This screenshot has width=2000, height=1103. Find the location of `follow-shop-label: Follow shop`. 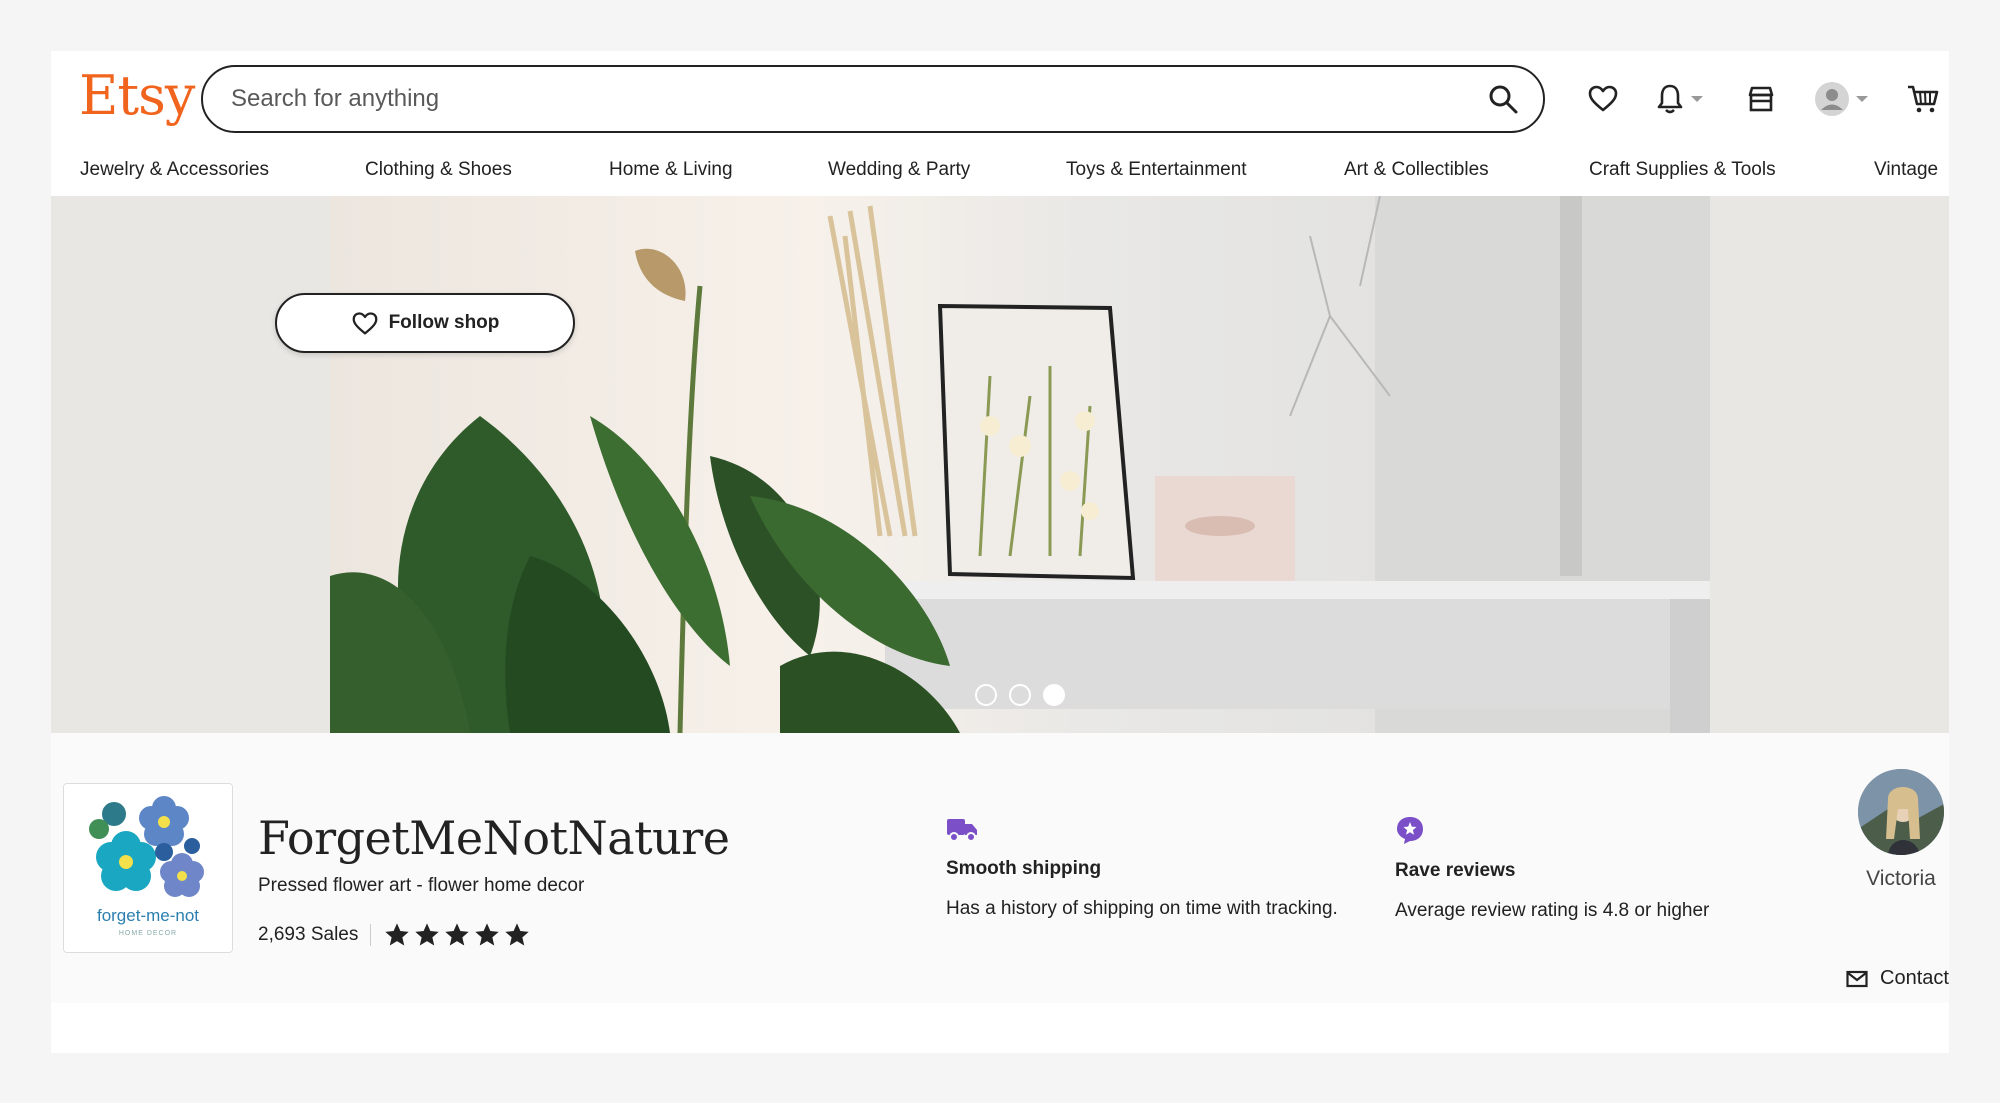

follow-shop-label: Follow shop is located at coordinates (444, 322).